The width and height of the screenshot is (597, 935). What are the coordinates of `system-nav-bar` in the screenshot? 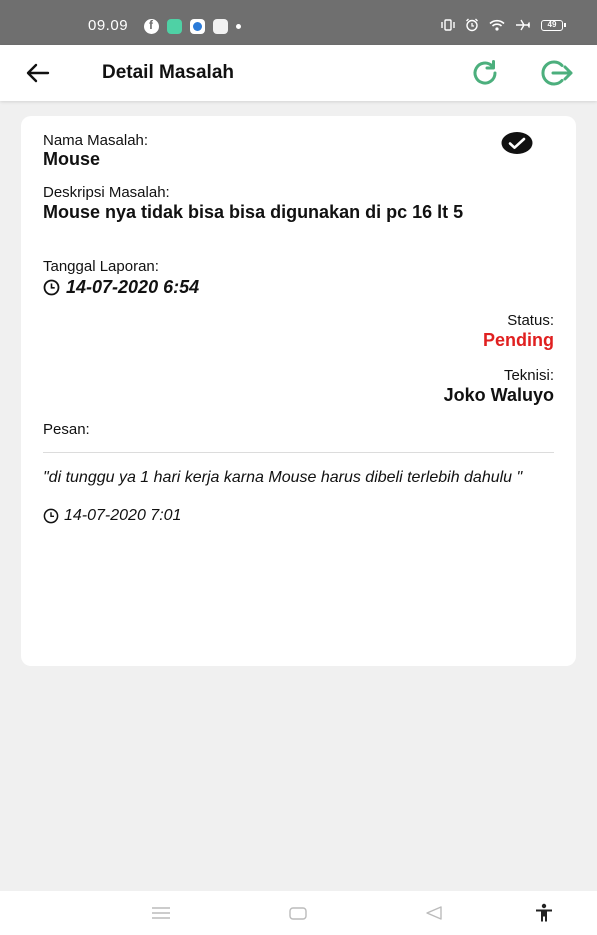 It's located at (298, 913).